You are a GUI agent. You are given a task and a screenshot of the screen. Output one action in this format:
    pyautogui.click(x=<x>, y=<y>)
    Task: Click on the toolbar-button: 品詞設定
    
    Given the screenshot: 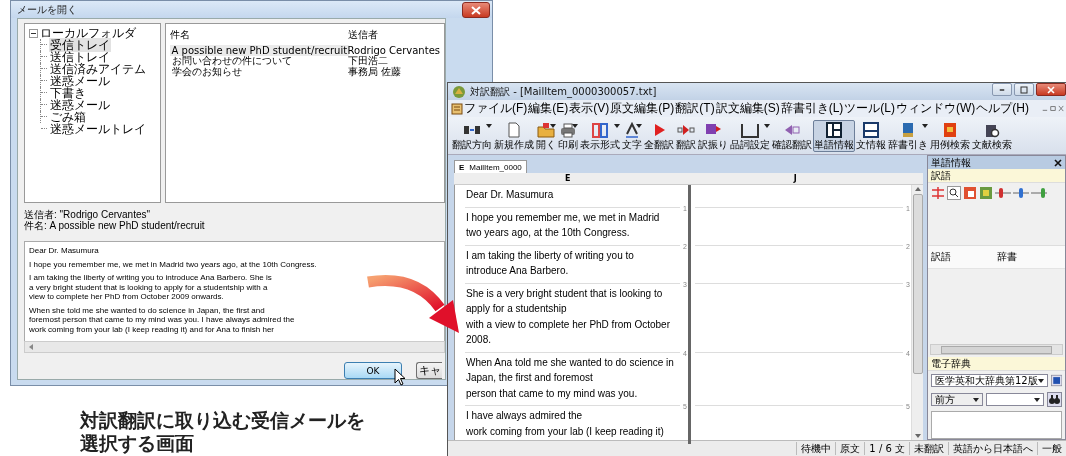 What is the action you would take?
    pyautogui.click(x=750, y=136)
    